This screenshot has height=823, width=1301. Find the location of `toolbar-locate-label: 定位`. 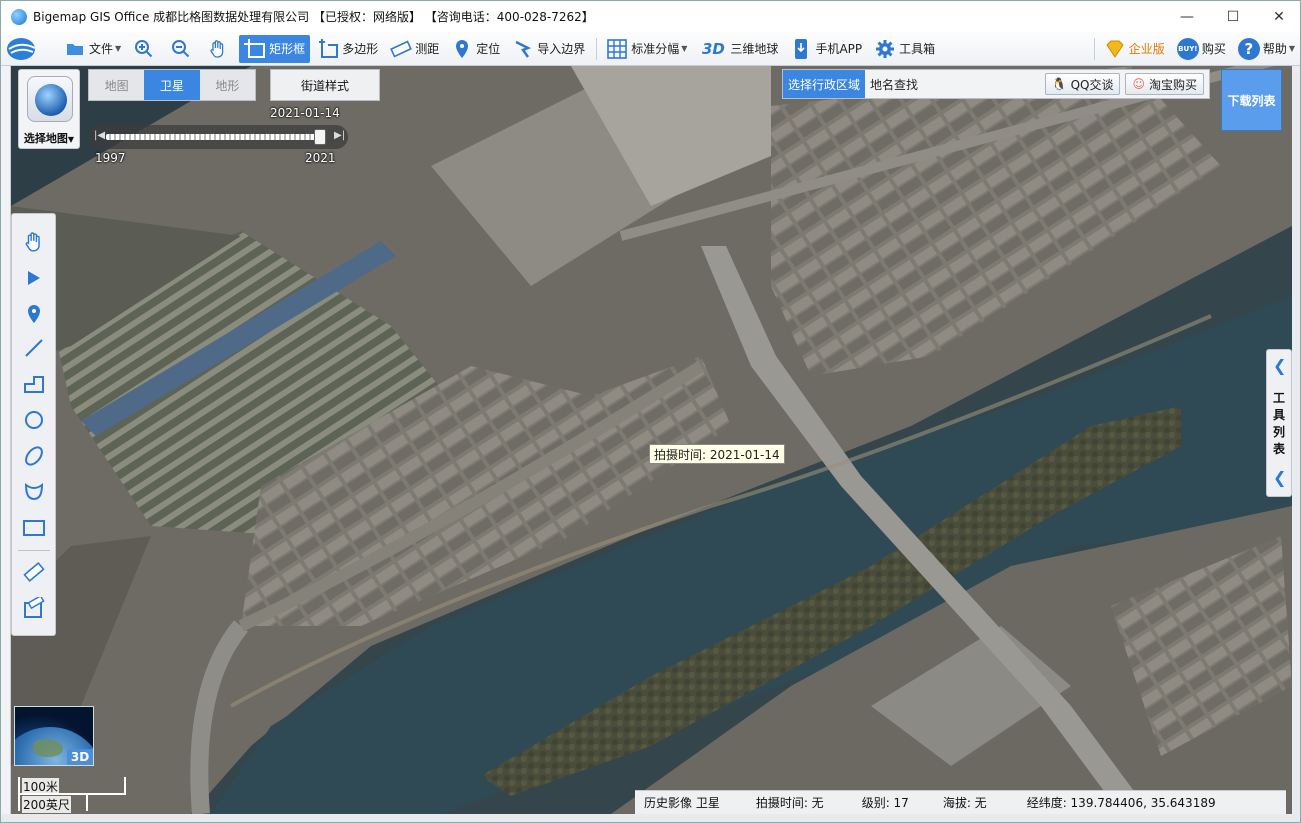

toolbar-locate-label: 定位 is located at coordinates (488, 49).